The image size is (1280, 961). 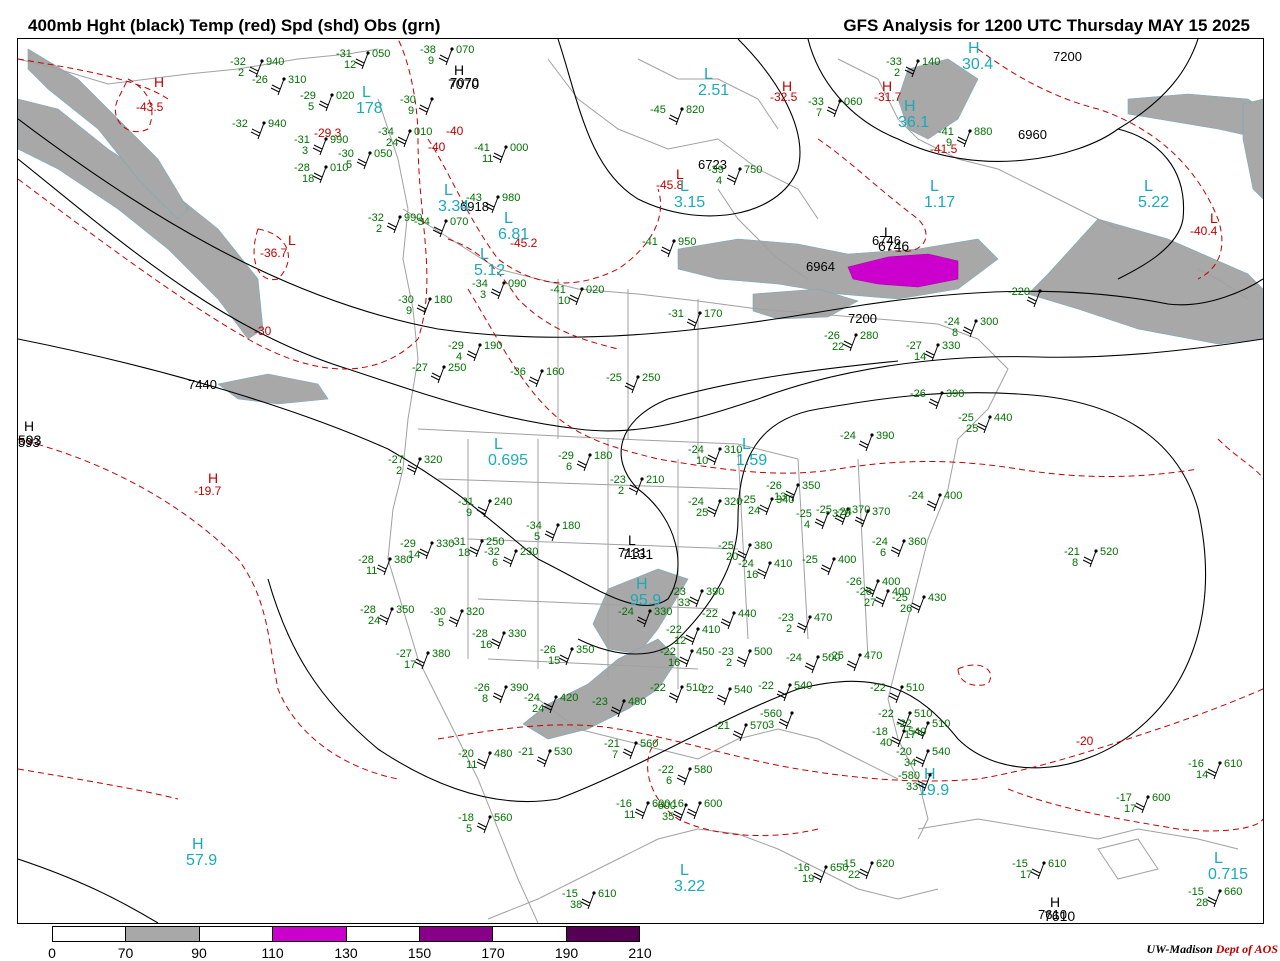 What do you see at coordinates (713, 314) in the screenshot?
I see `station-height: 170` at bounding box center [713, 314].